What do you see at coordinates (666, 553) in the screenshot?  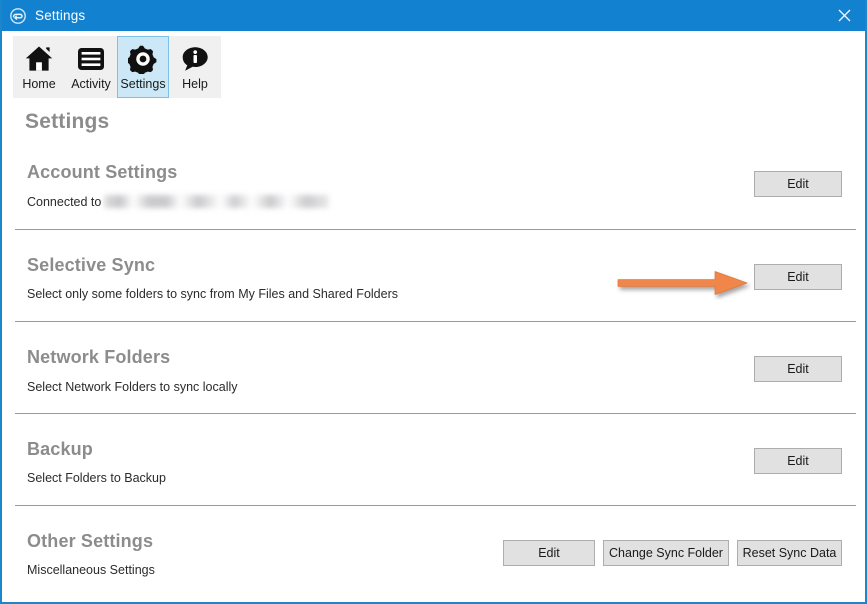 I see `change-sync-folder-button: Change Sync Folder` at bounding box center [666, 553].